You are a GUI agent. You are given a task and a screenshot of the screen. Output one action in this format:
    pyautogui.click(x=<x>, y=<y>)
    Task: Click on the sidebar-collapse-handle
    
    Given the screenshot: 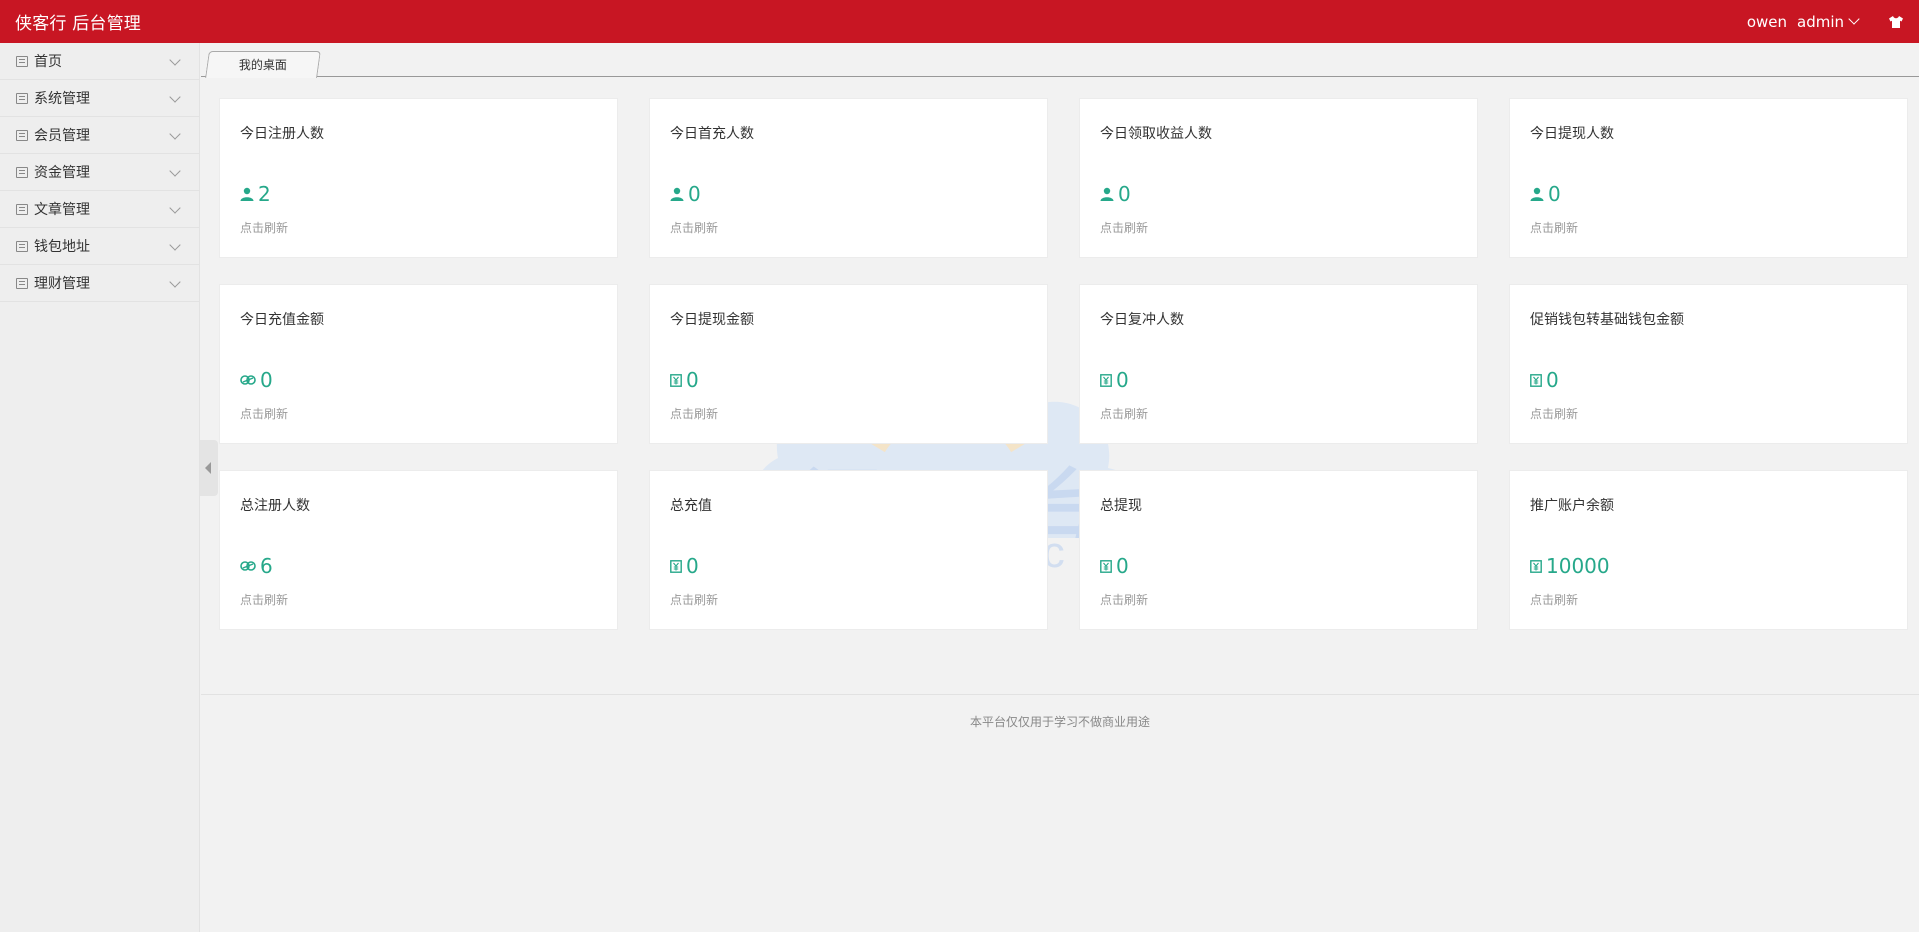 What is the action you would take?
    pyautogui.click(x=209, y=468)
    